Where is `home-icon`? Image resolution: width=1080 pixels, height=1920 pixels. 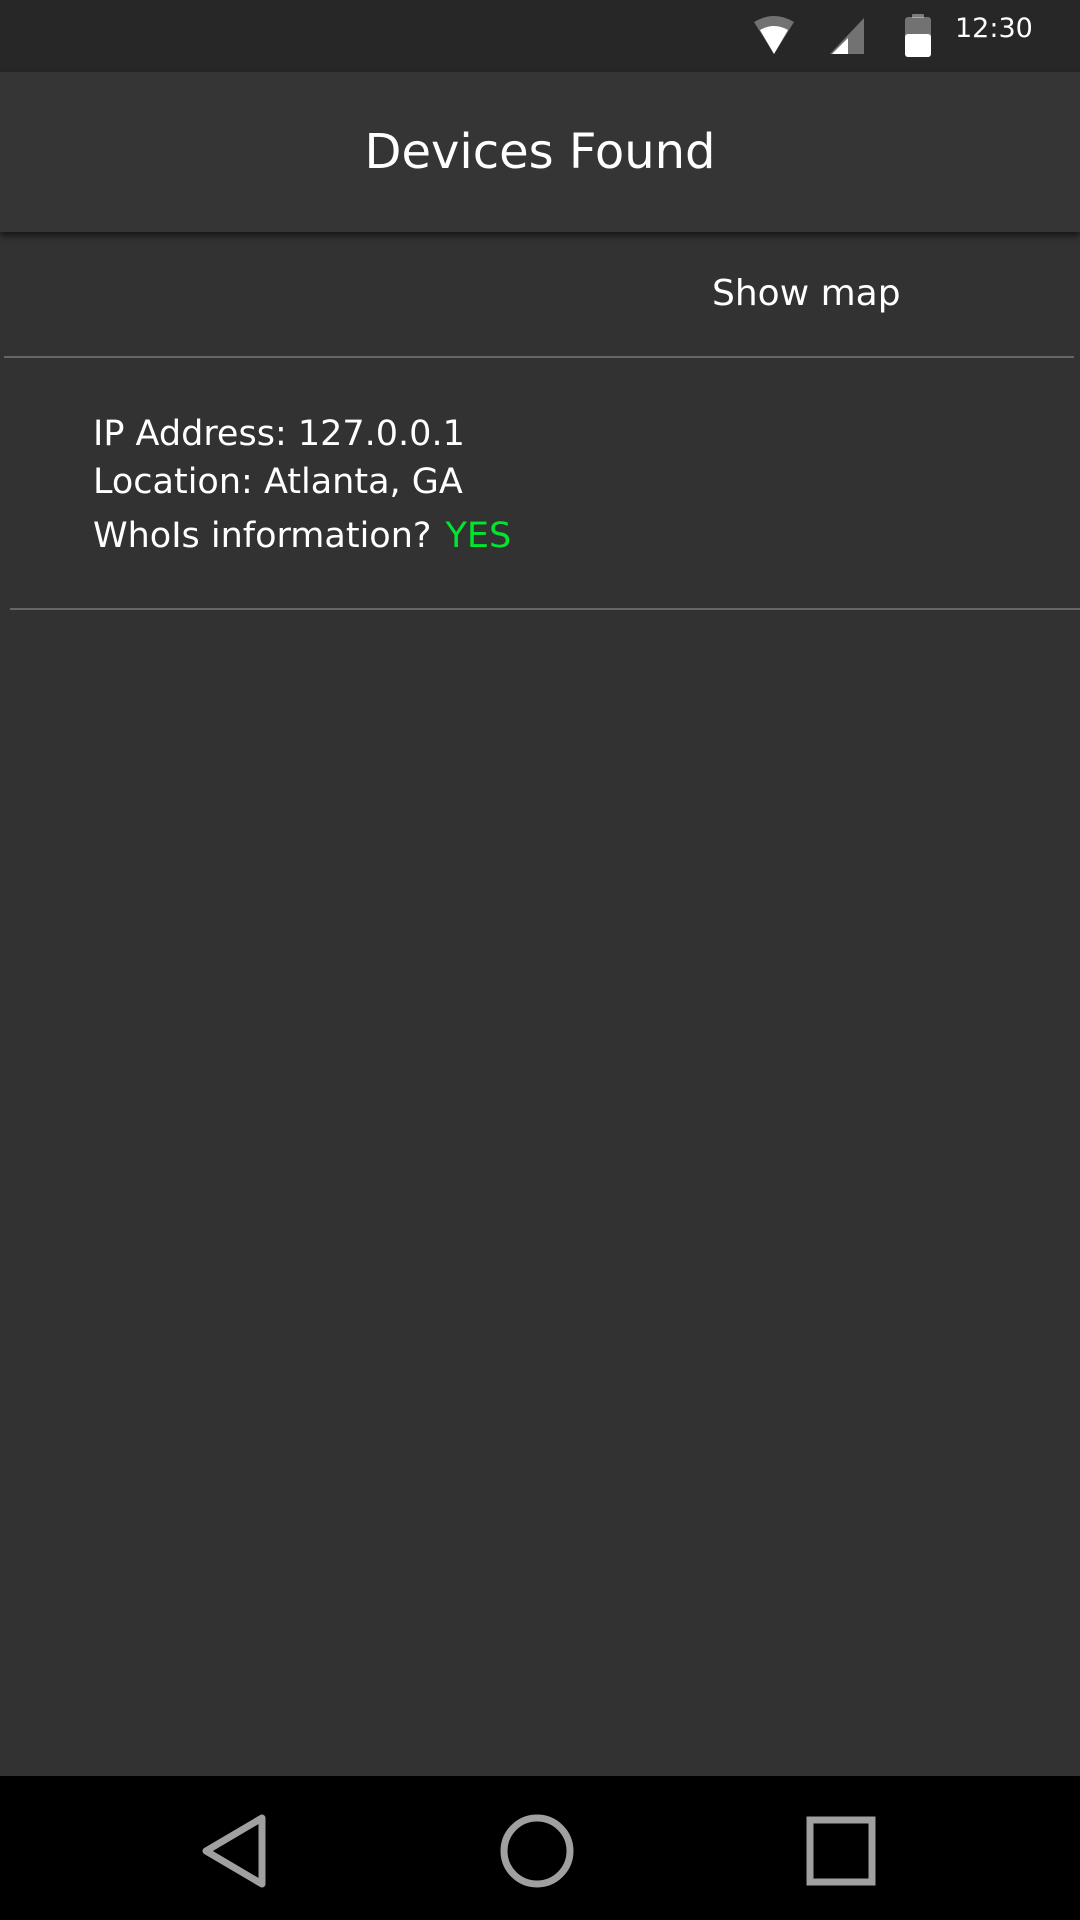
home-icon is located at coordinates (537, 1851).